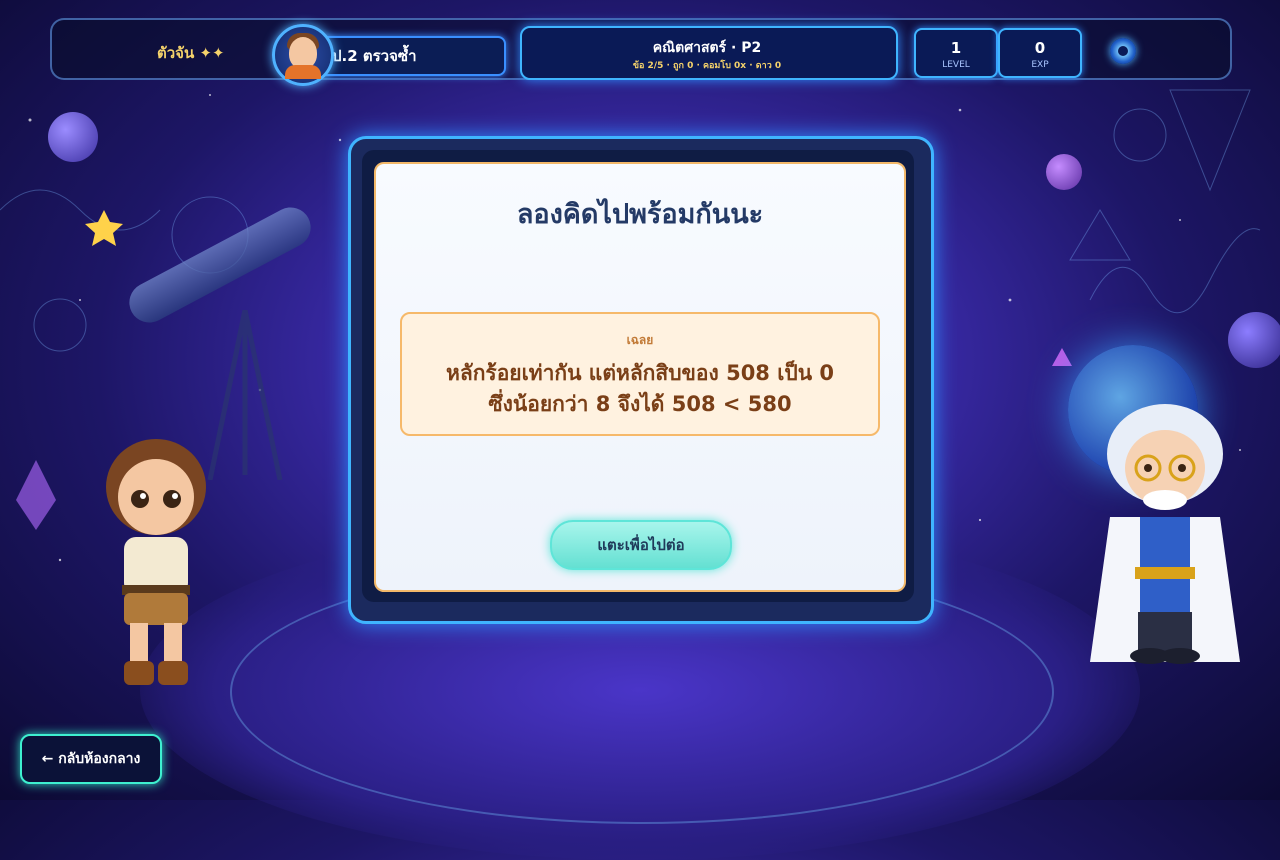 This screenshot has width=1280, height=860. What do you see at coordinates (707, 66) in the screenshot?
I see `subject-progress: ข้อ 2/5 · ถูก 0 · คอมโบ 0x · ดาว 0` at bounding box center [707, 66].